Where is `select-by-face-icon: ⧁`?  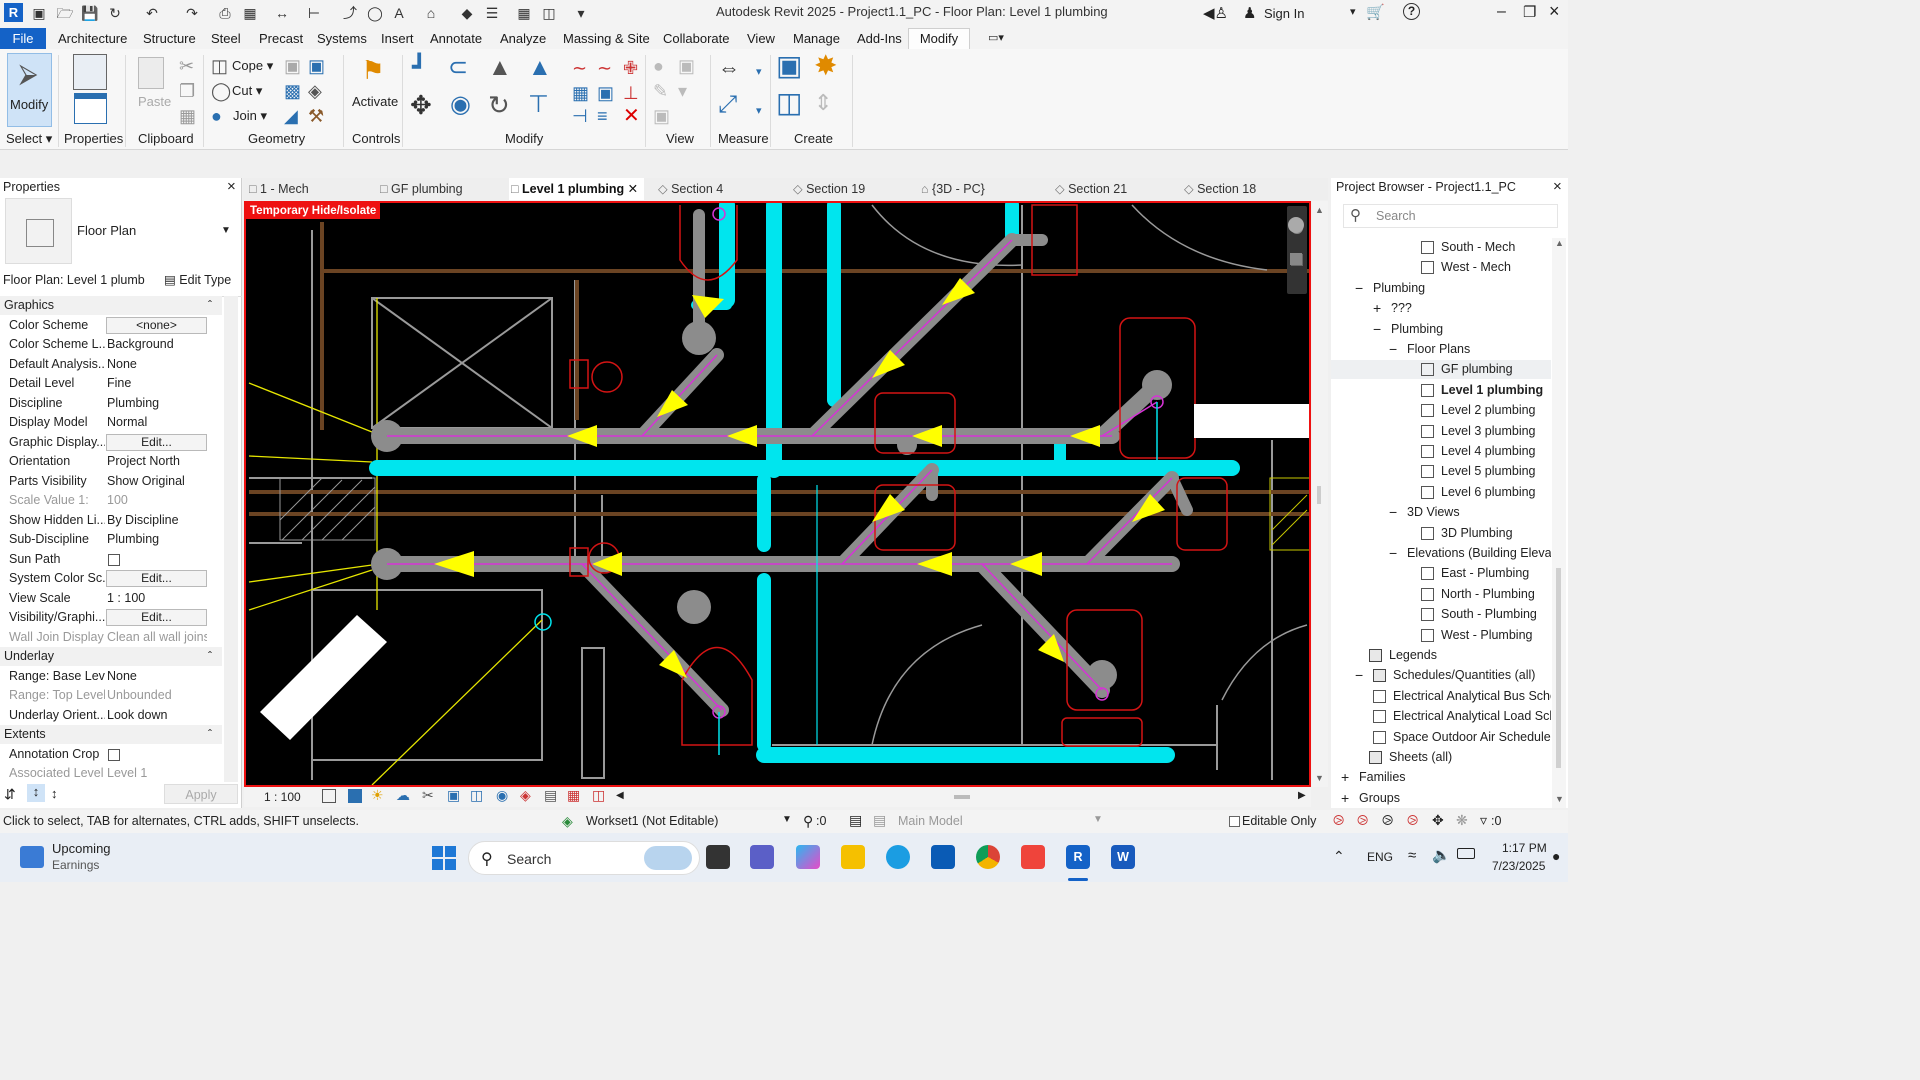
select-by-face-icon: ⧁ is located at coordinates (1412, 820).